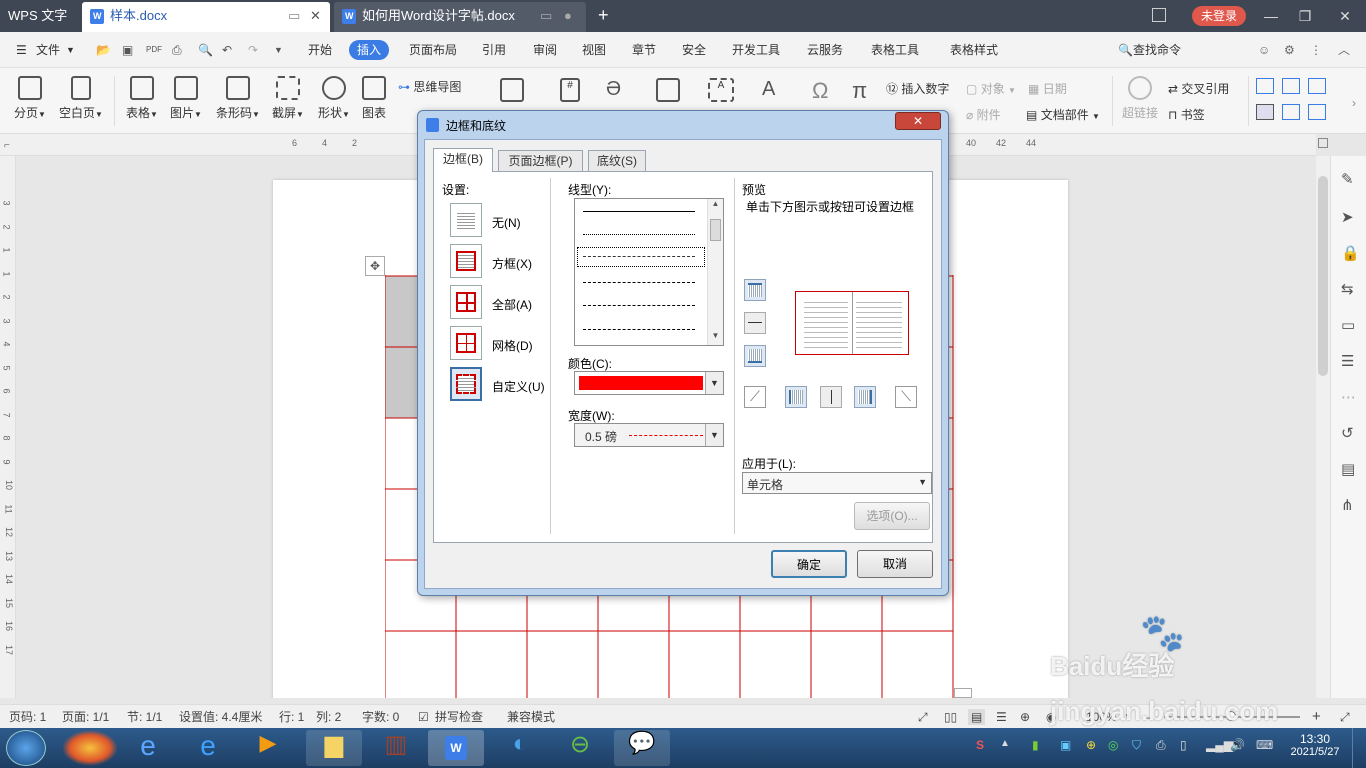 This screenshot has height=768, width=1366. I want to click on apply-to-select: 单元格 ▼, so click(837, 483).